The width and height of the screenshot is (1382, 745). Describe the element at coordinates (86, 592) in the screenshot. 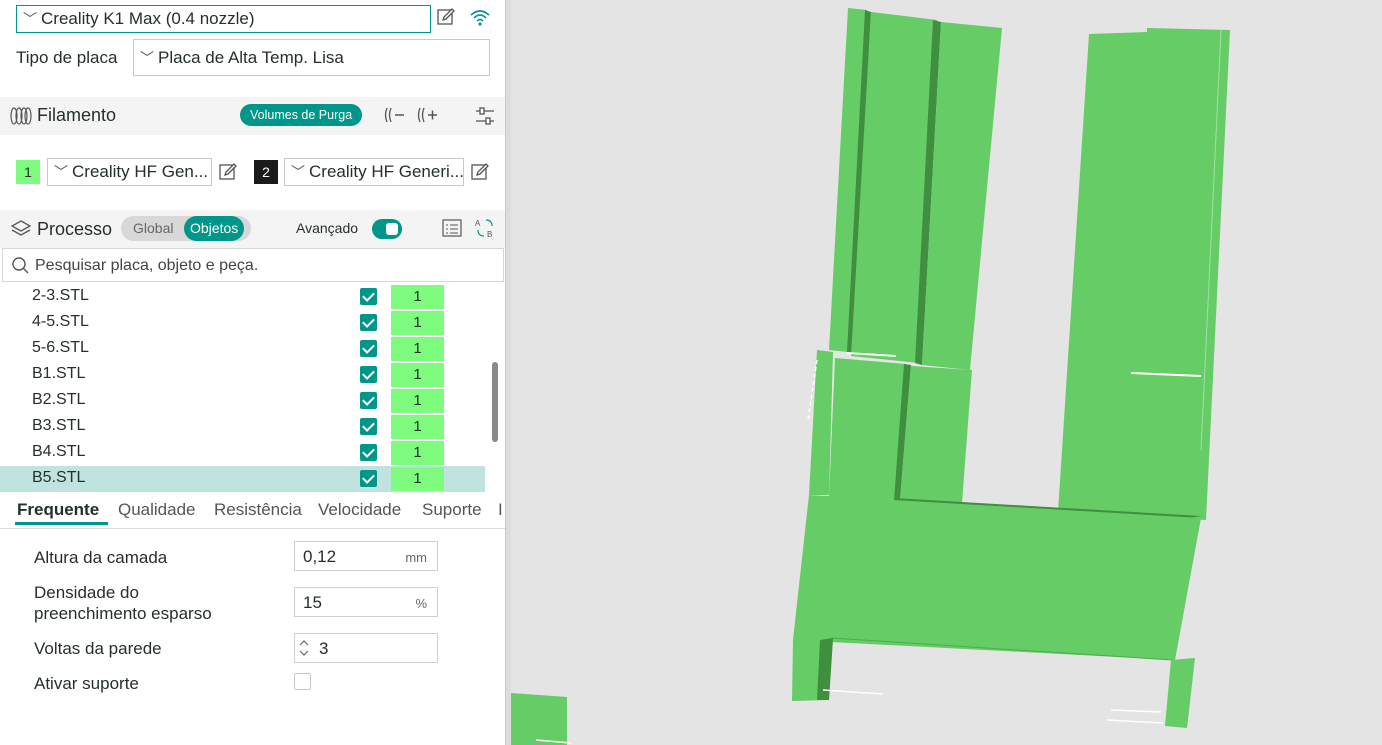

I see `infill-label-line1: Densidade do` at that location.